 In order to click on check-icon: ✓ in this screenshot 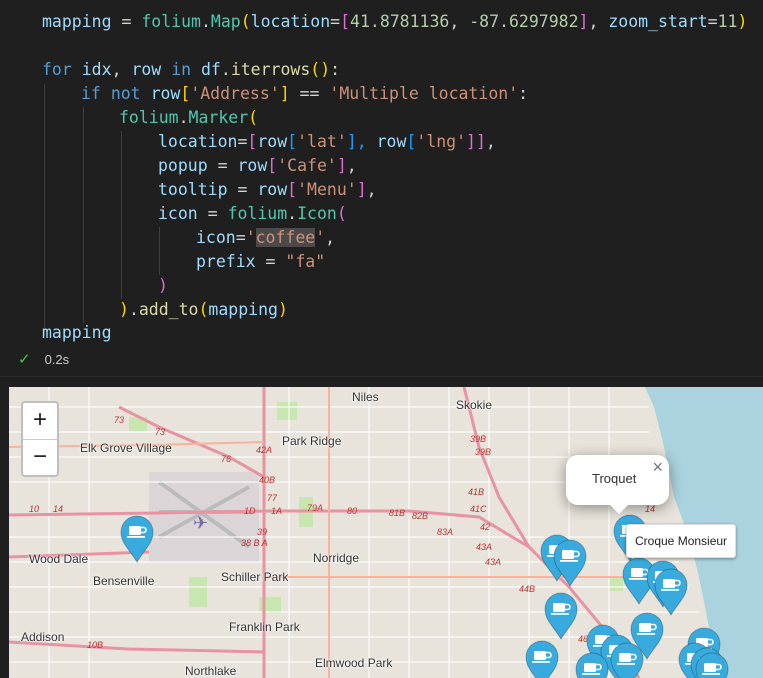, I will do `click(24, 359)`.